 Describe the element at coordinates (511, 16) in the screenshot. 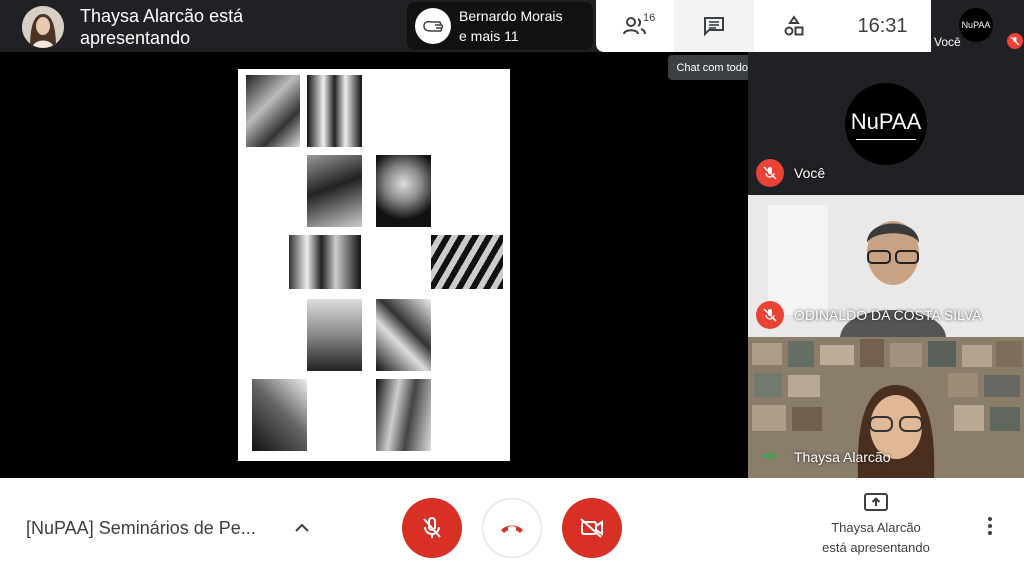

I see `others-line-1: Bernardo Morais` at that location.